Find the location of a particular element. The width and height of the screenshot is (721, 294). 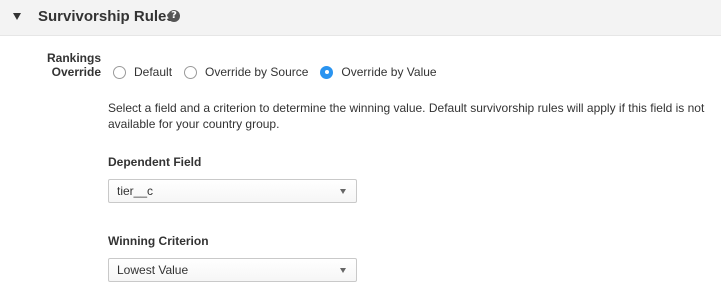

winning-criterion-label: Winning Criterion is located at coordinates (158, 241).